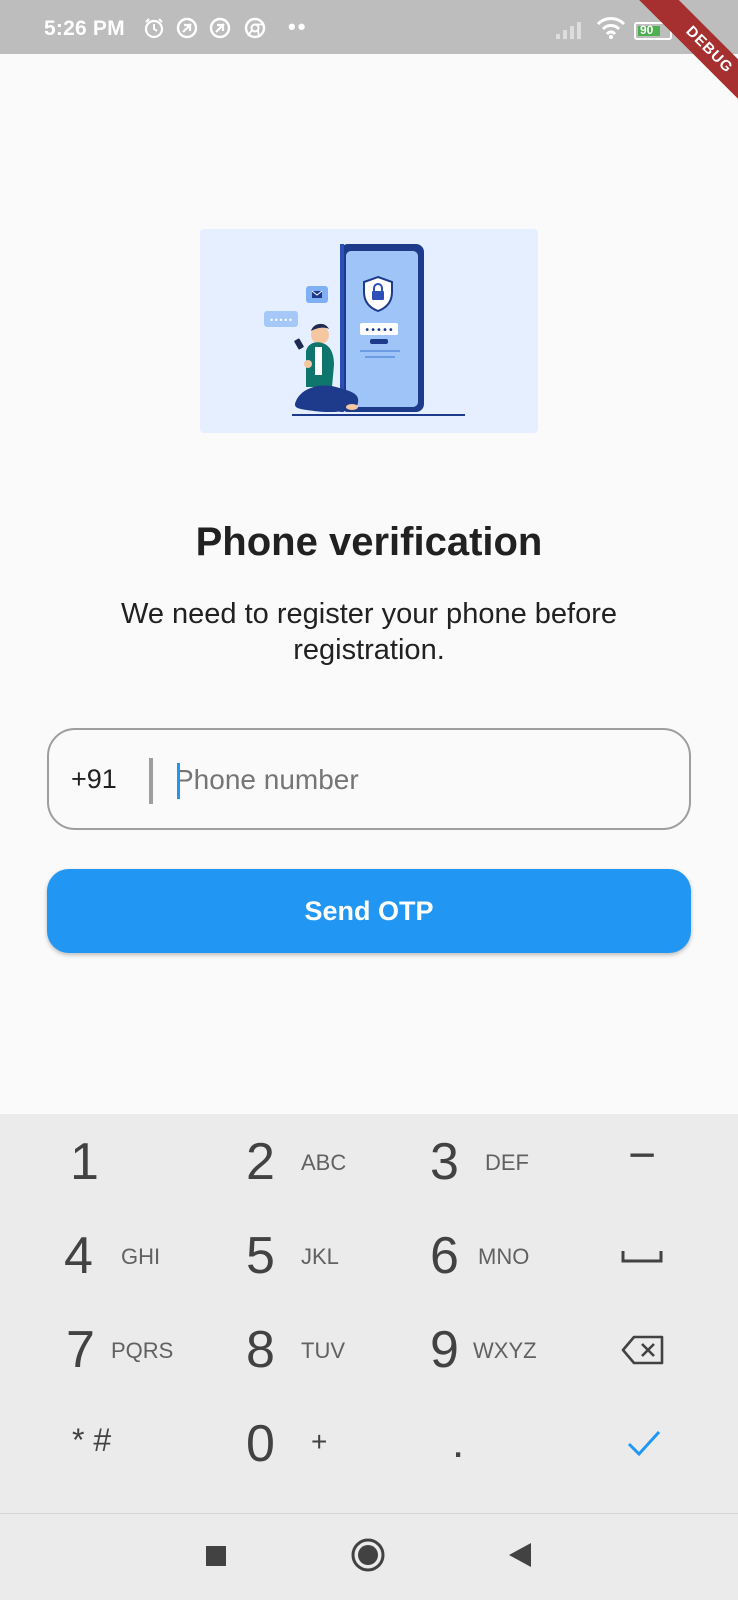  I want to click on key-digit: 1, so click(84, 1162).